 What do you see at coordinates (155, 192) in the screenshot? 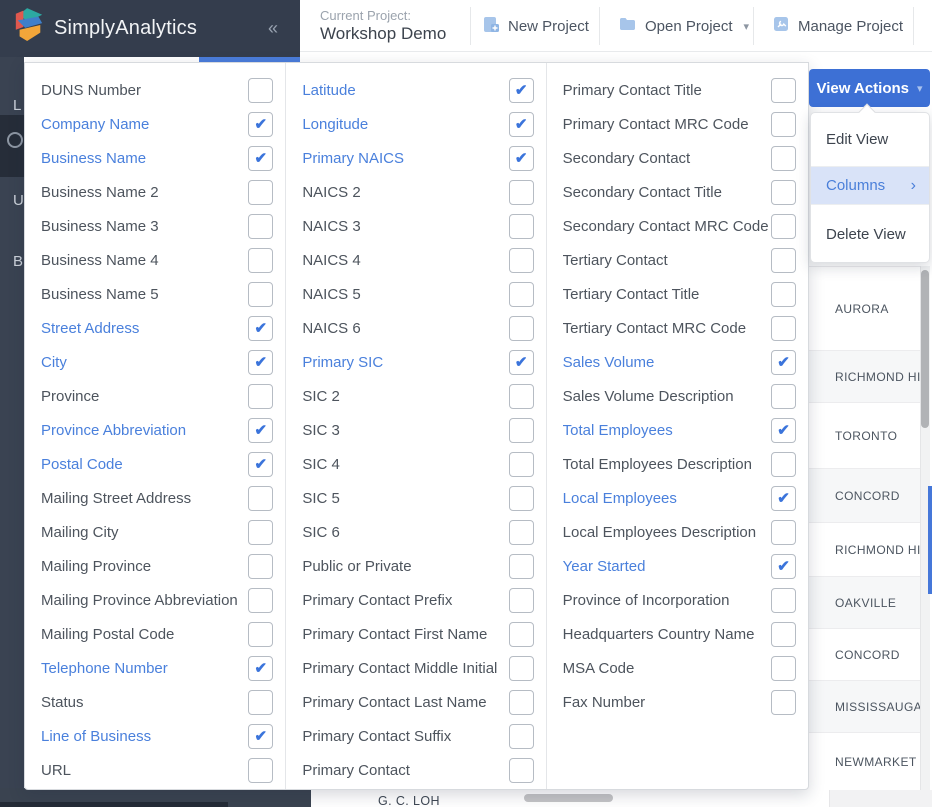
I see `column-option-business-name-2: Business Name 2` at bounding box center [155, 192].